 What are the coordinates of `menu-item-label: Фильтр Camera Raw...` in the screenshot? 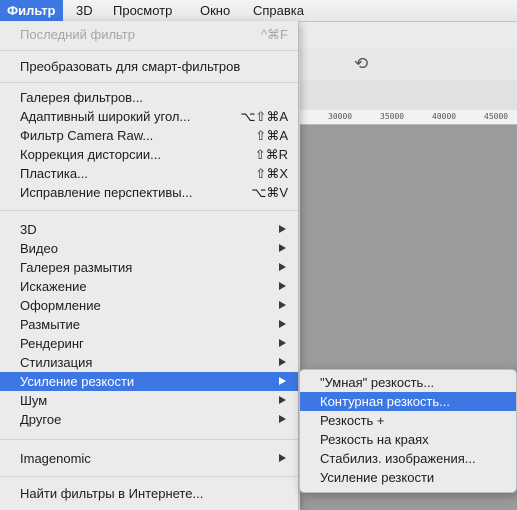 It's located at (87, 135).